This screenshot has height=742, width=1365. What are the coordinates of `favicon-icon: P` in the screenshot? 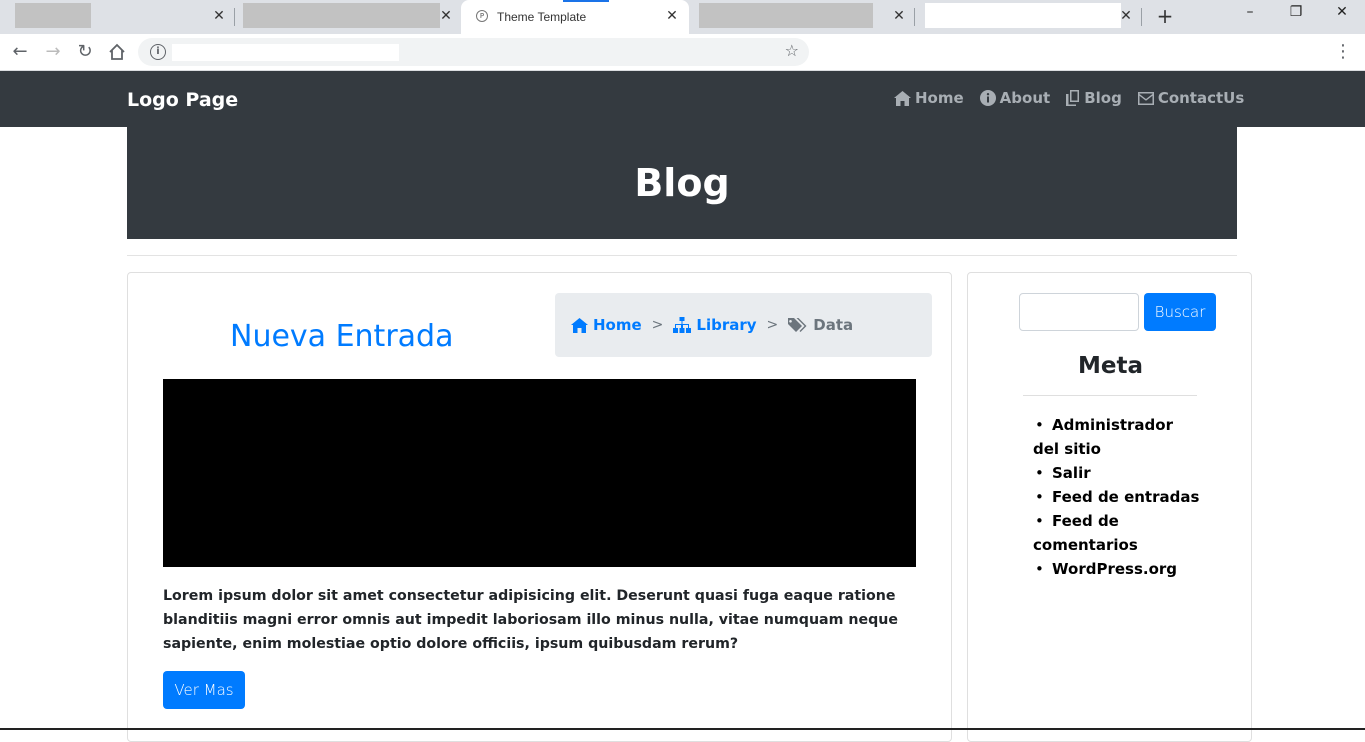 It's located at (482, 16).